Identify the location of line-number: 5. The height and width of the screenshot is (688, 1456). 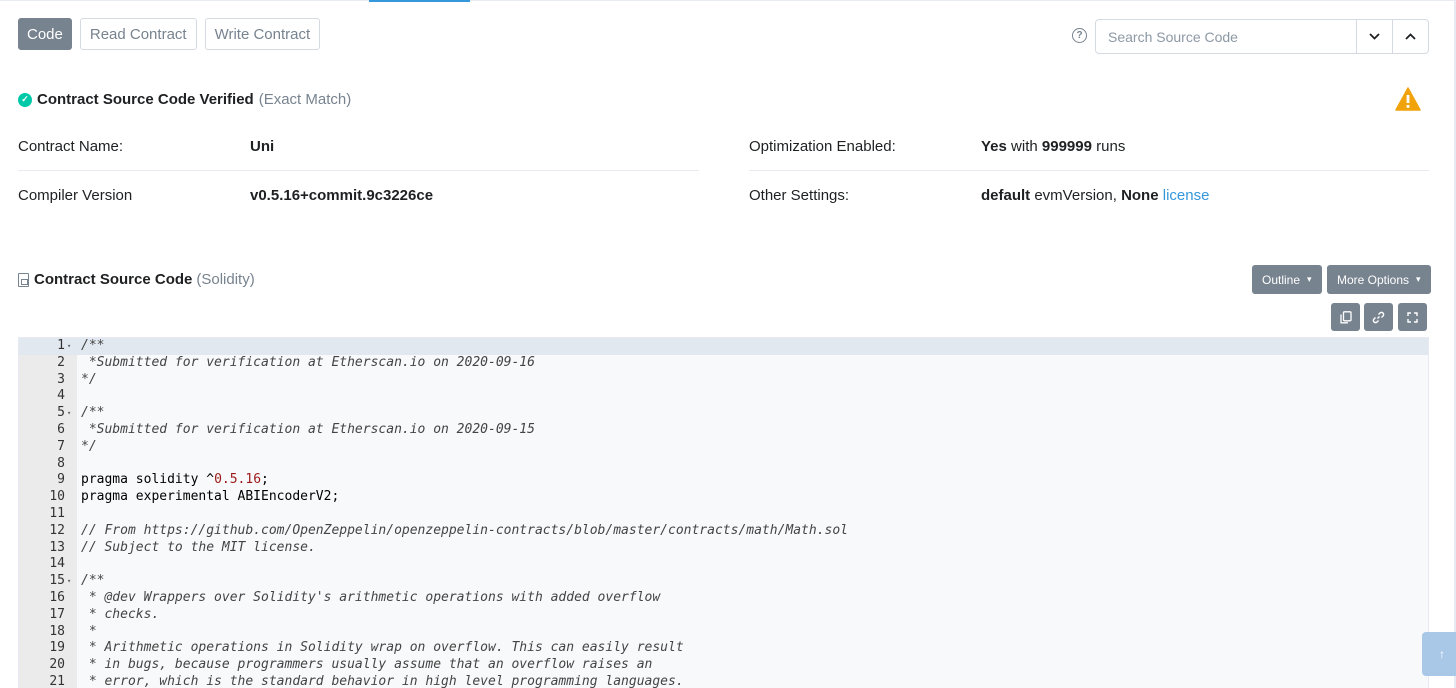
(61, 413).